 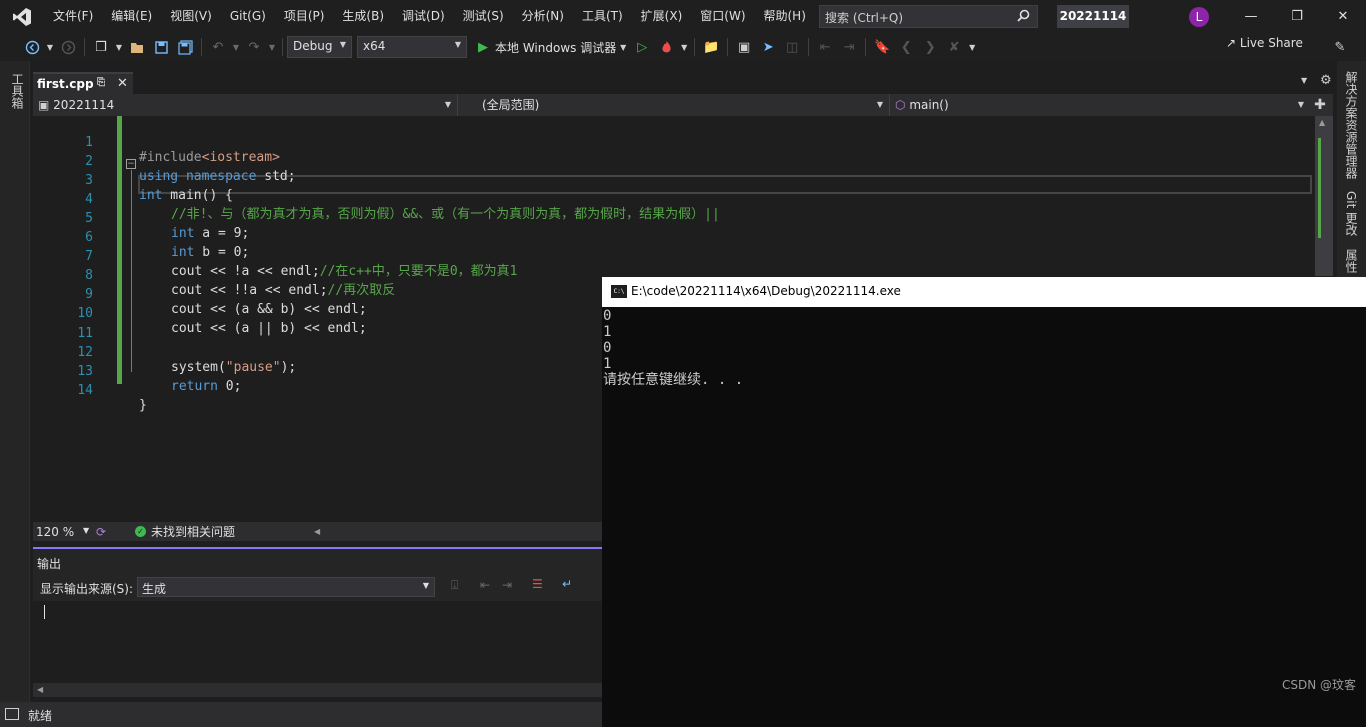 I want to click on configuration-dropdown: Debug ▼, so click(x=319, y=47).